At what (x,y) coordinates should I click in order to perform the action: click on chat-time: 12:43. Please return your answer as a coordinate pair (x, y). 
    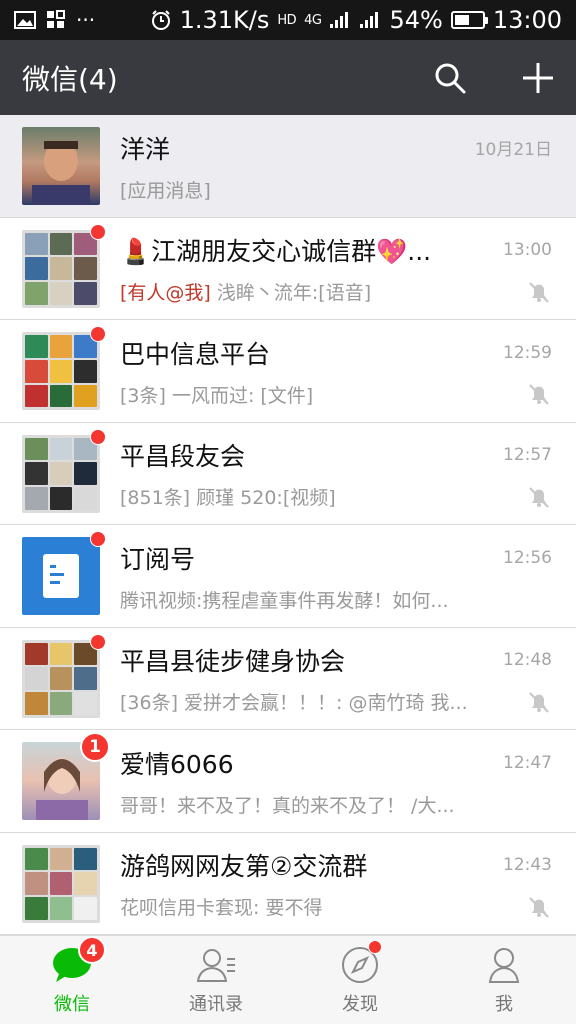
    Looking at the image, I should click on (527, 865).